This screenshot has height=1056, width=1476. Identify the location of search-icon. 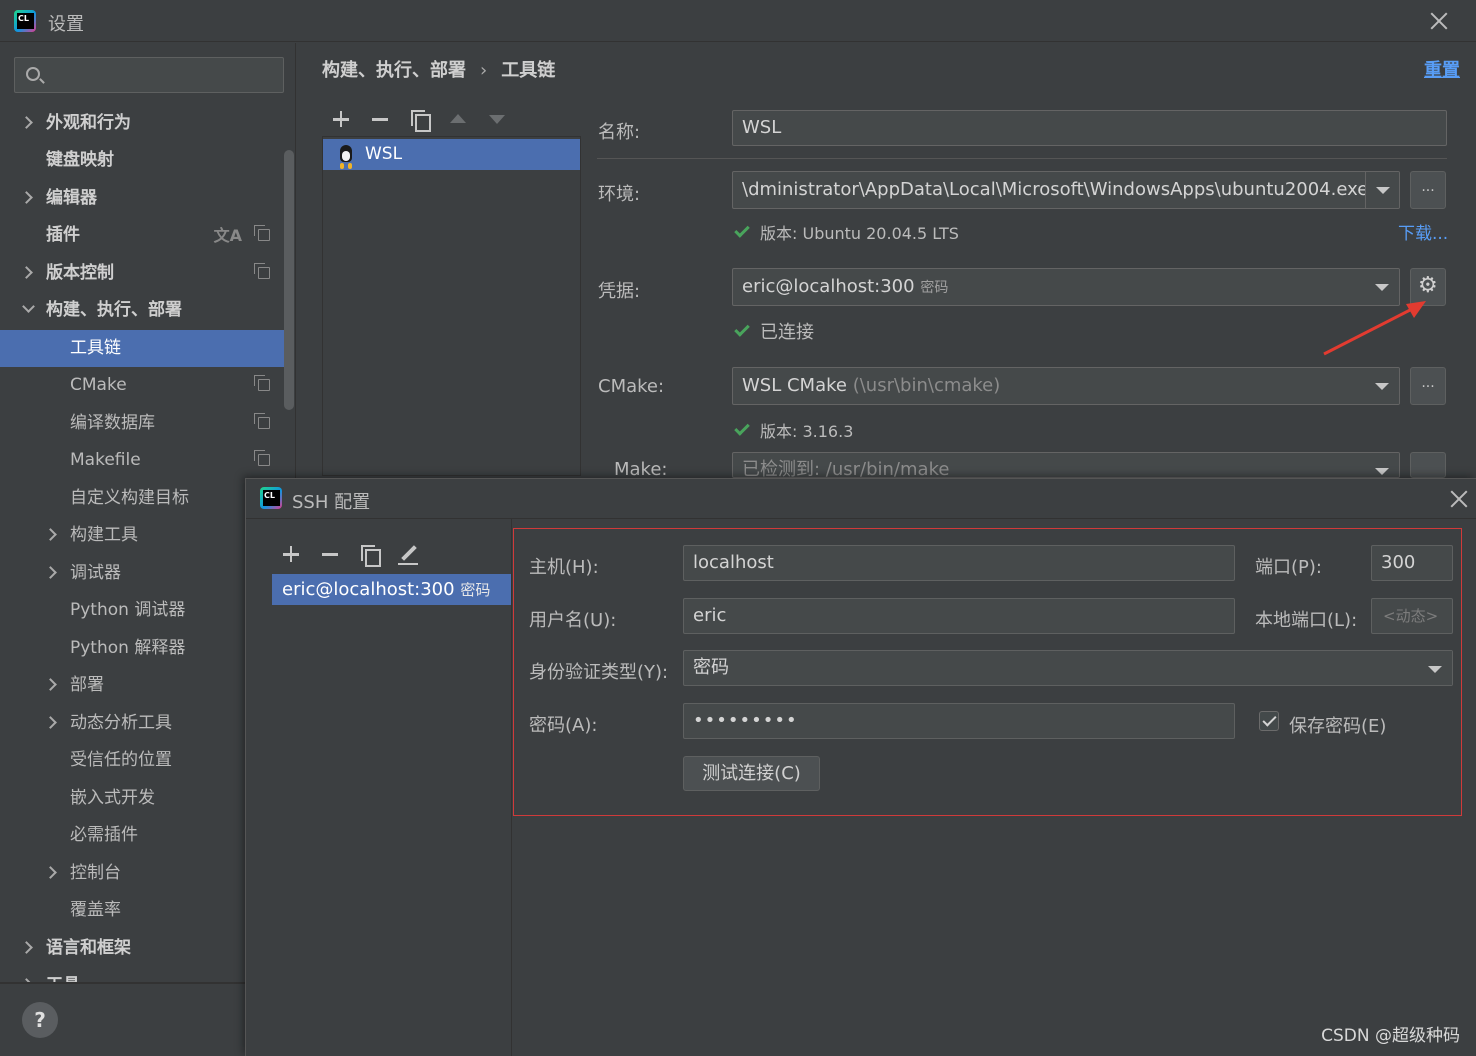
(33, 74).